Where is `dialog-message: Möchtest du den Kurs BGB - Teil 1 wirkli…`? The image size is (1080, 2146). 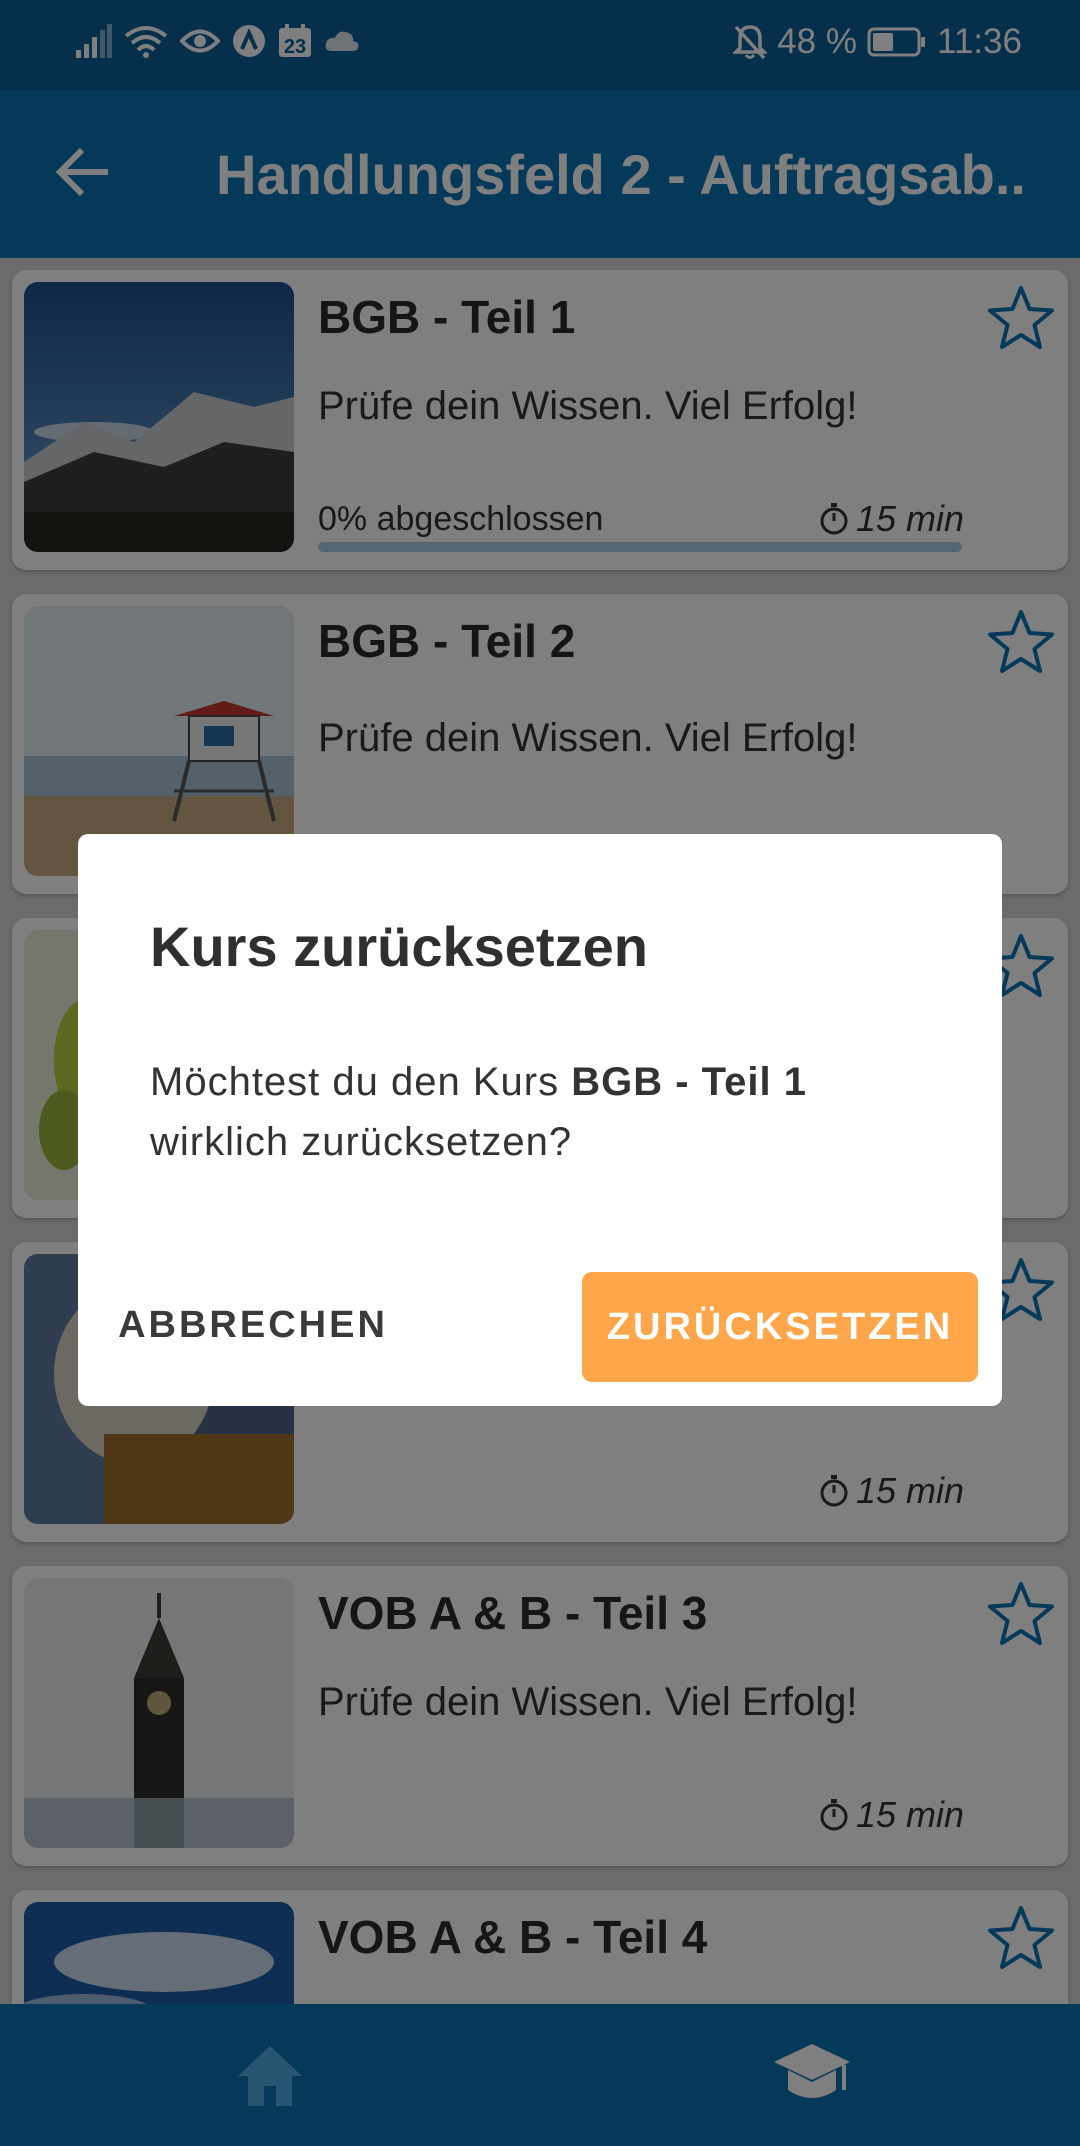 dialog-message: Möchtest du den Kurs BGB - Teil 1 wirkli… is located at coordinates (550, 1112).